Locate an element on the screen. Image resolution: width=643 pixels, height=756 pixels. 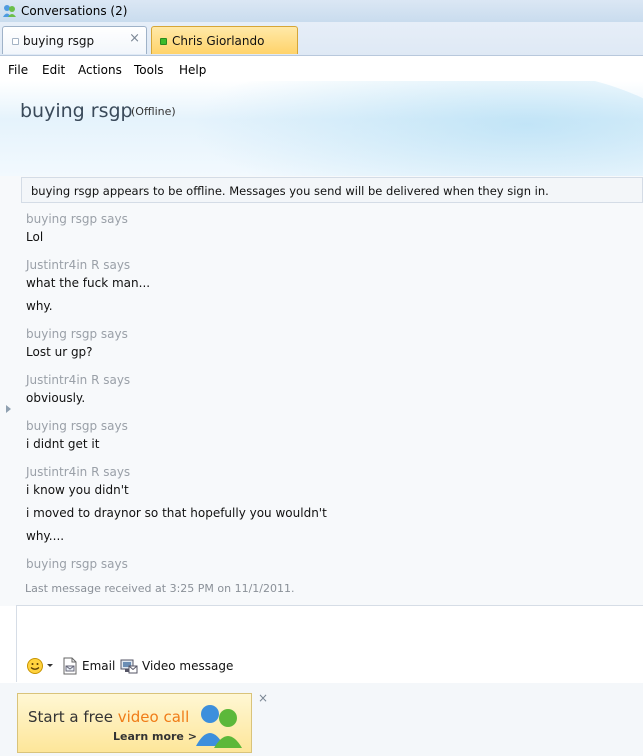
menu-actions: Actions is located at coordinates (100, 70).